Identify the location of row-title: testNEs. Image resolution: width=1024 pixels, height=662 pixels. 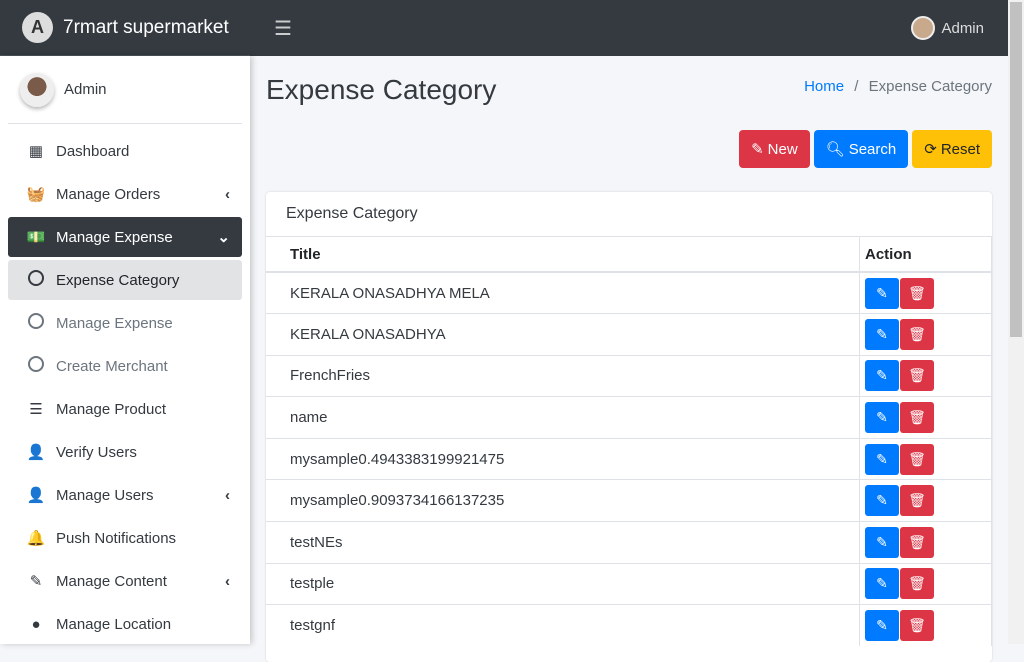
(563, 542).